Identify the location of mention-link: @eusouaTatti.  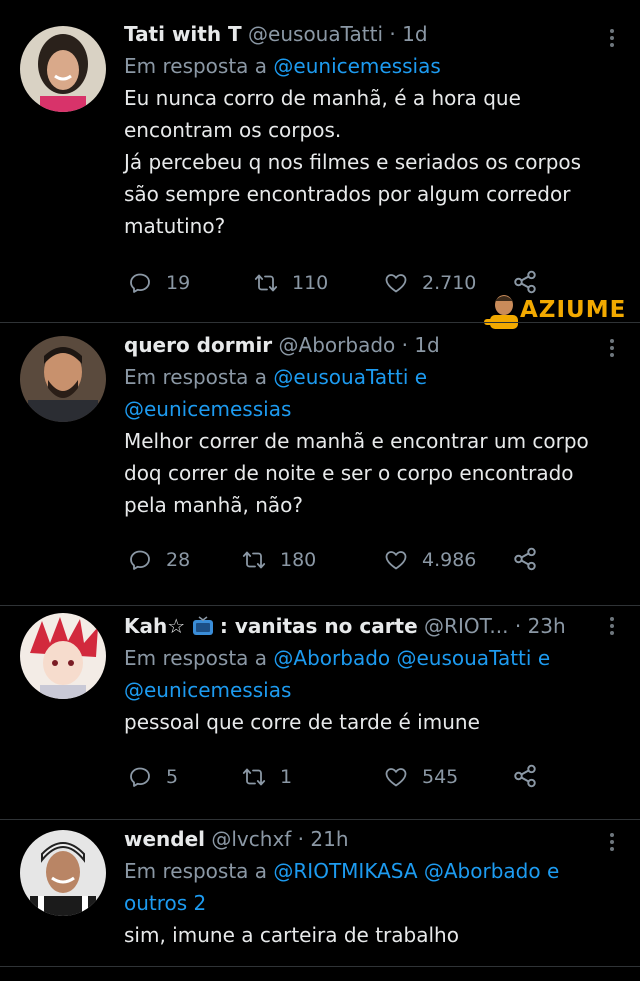
(340, 377).